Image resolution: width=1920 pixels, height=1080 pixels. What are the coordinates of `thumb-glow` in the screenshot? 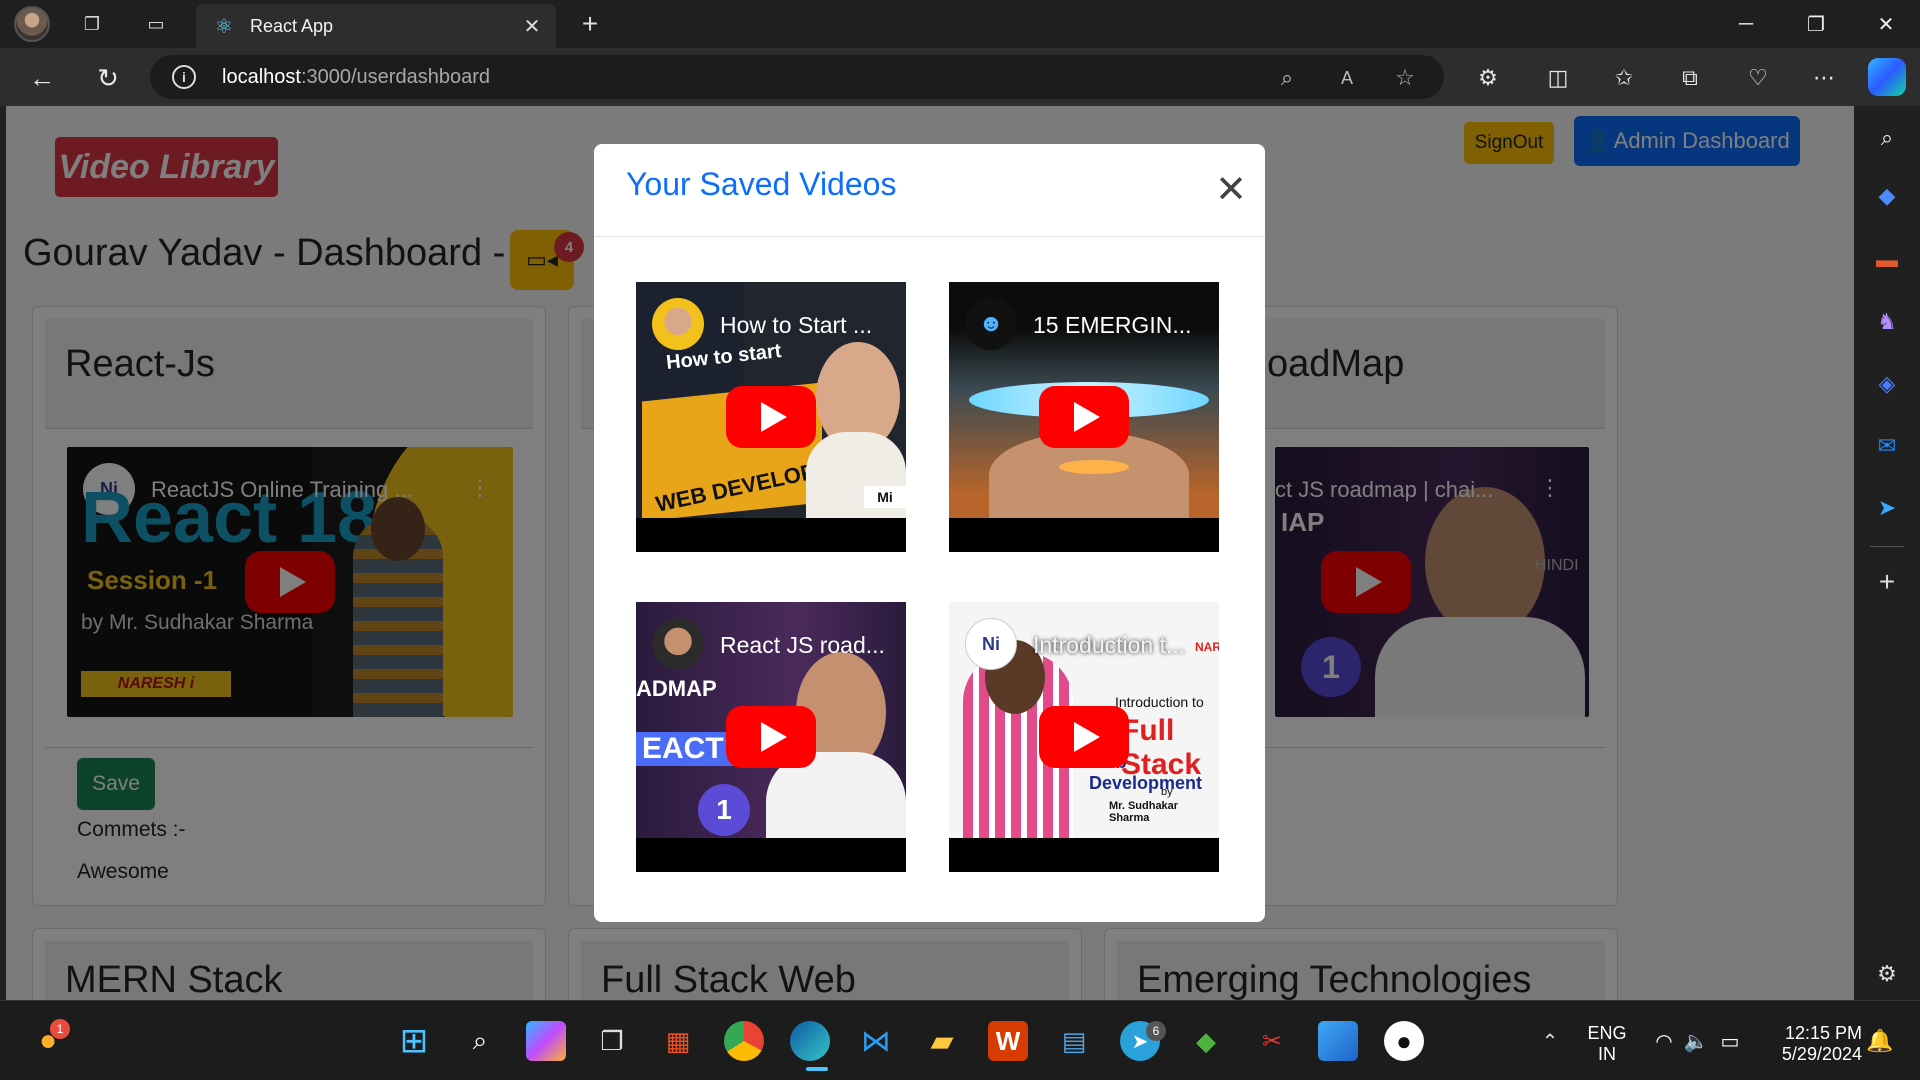 It's located at (1094, 467).